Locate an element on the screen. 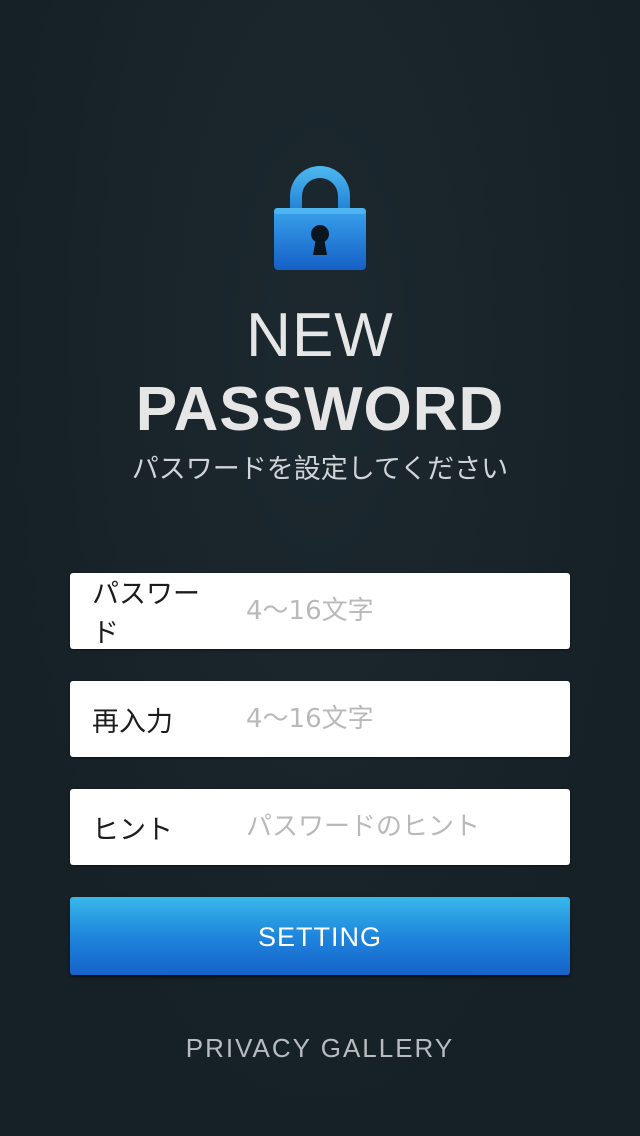  password-label: パスワード is located at coordinates (146, 614).